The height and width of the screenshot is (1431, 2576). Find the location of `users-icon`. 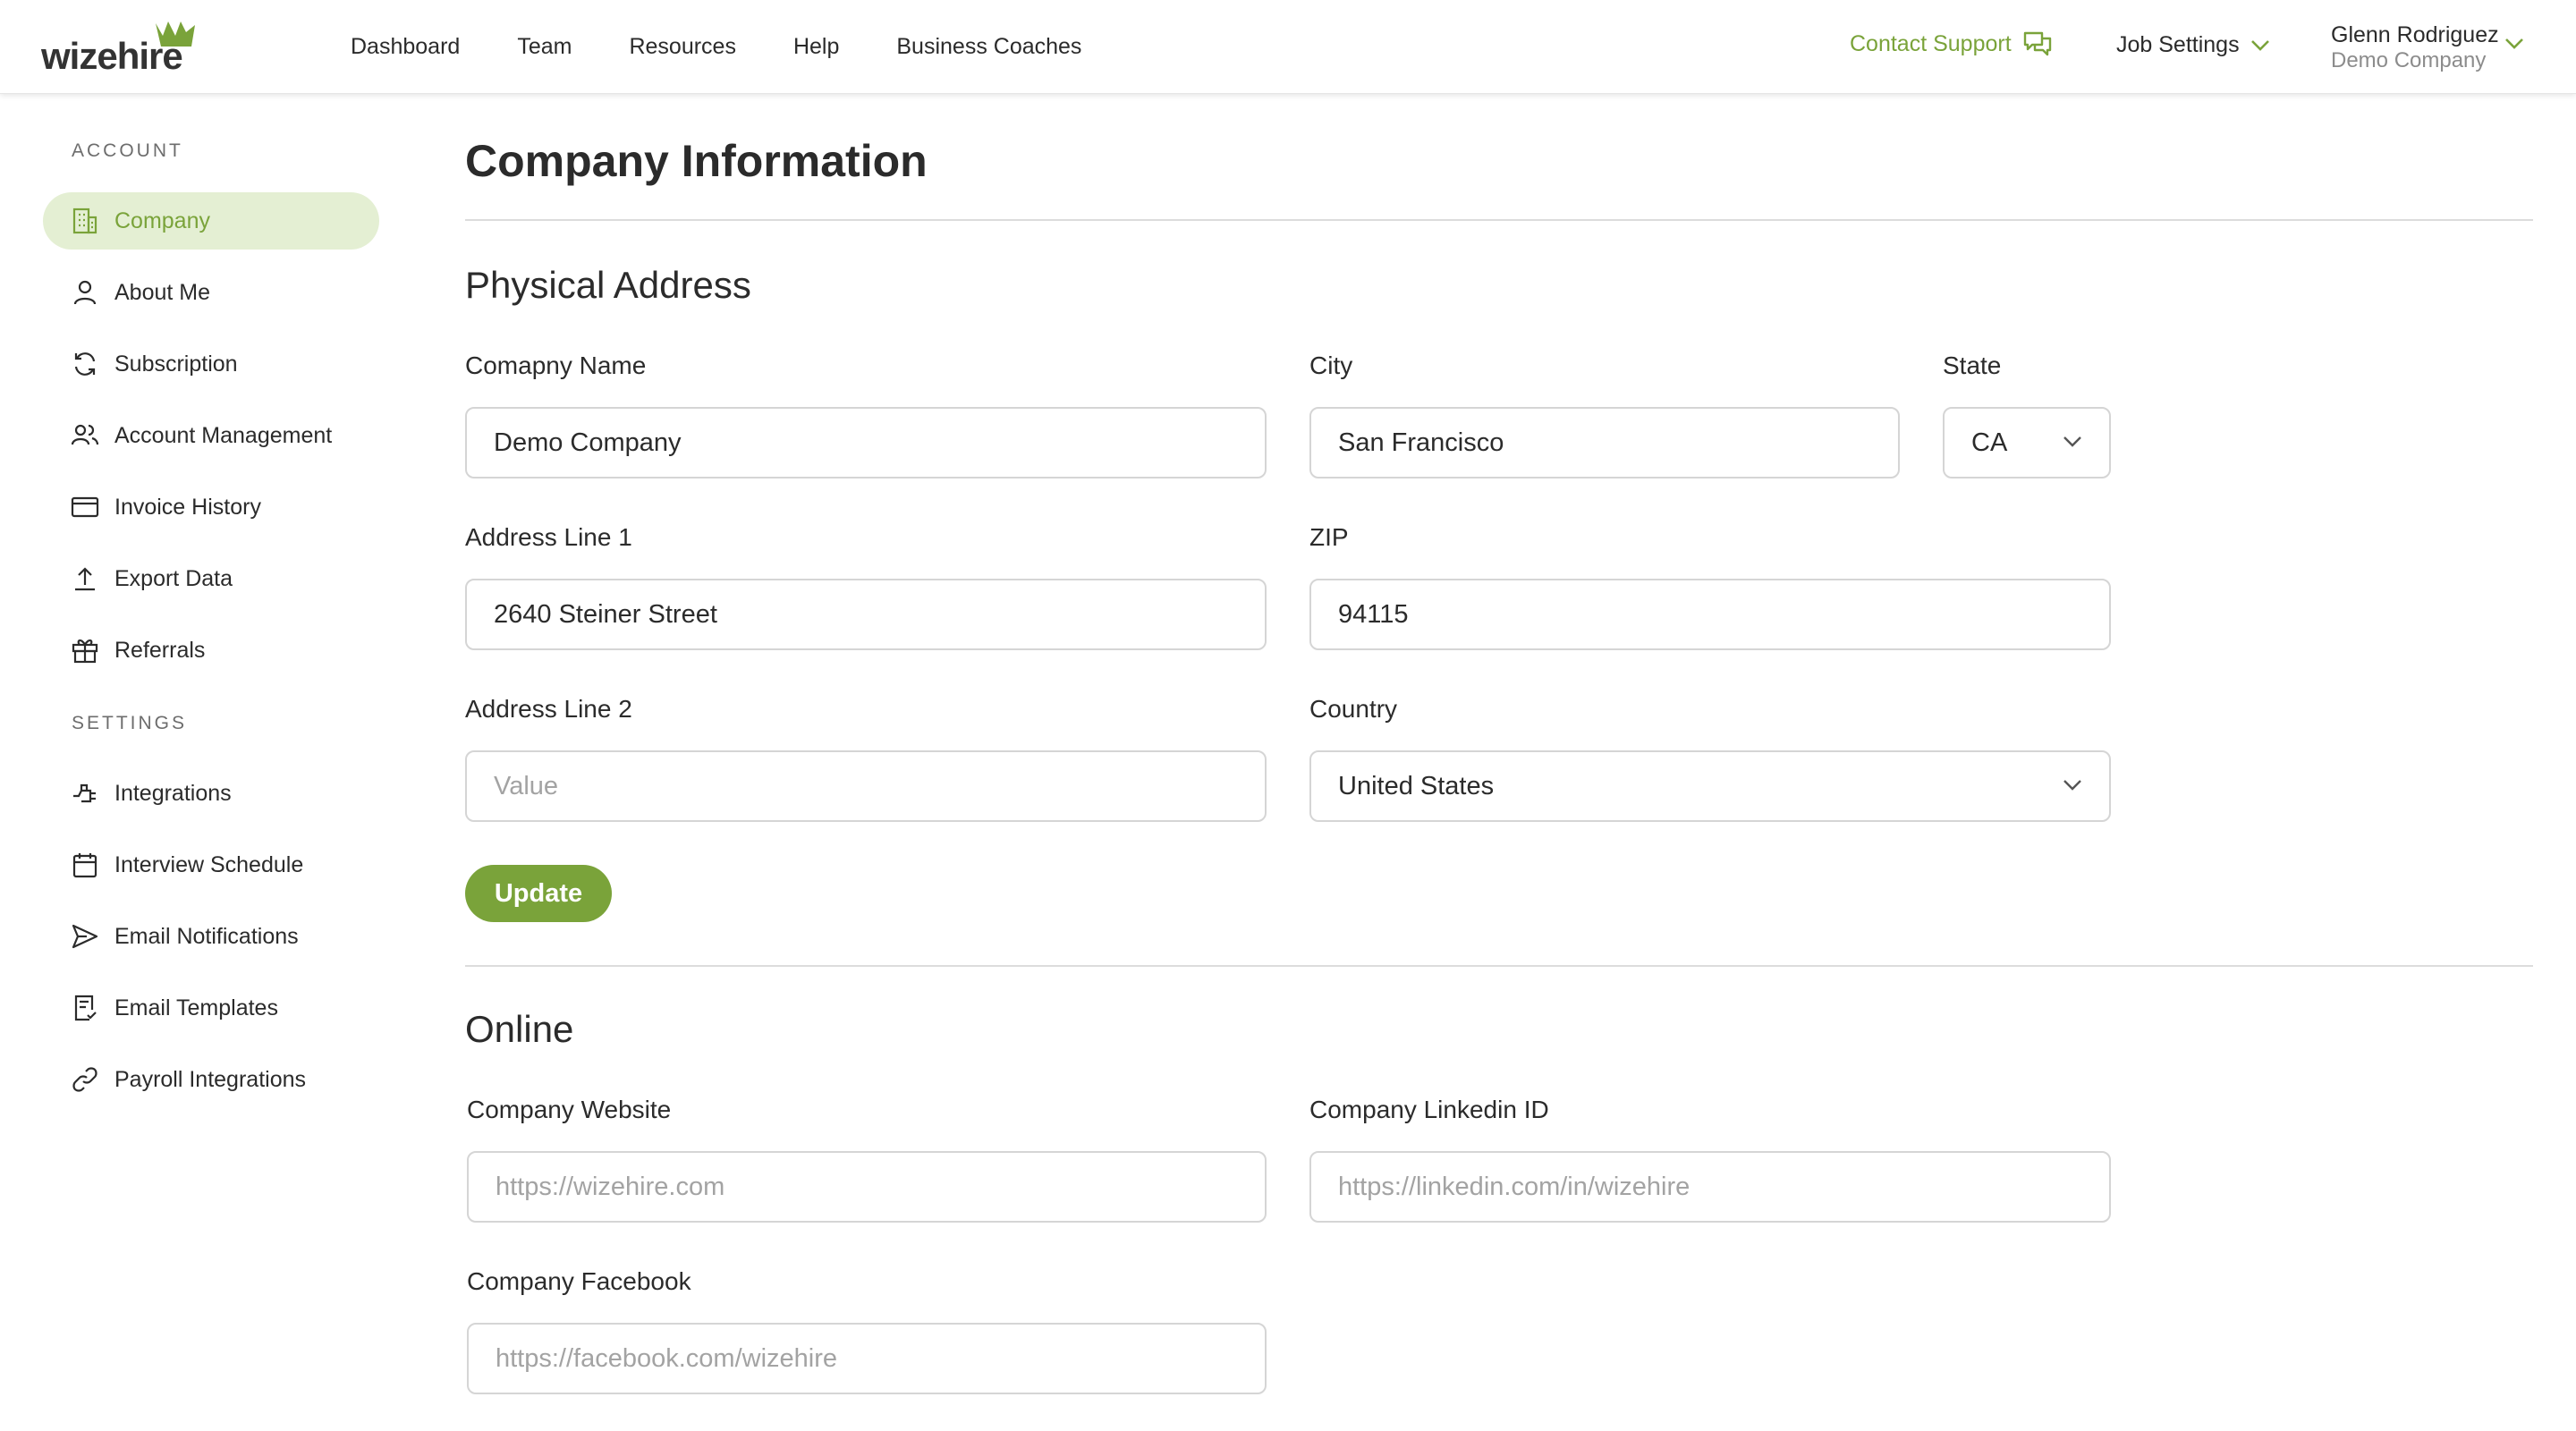

users-icon is located at coordinates (85, 436).